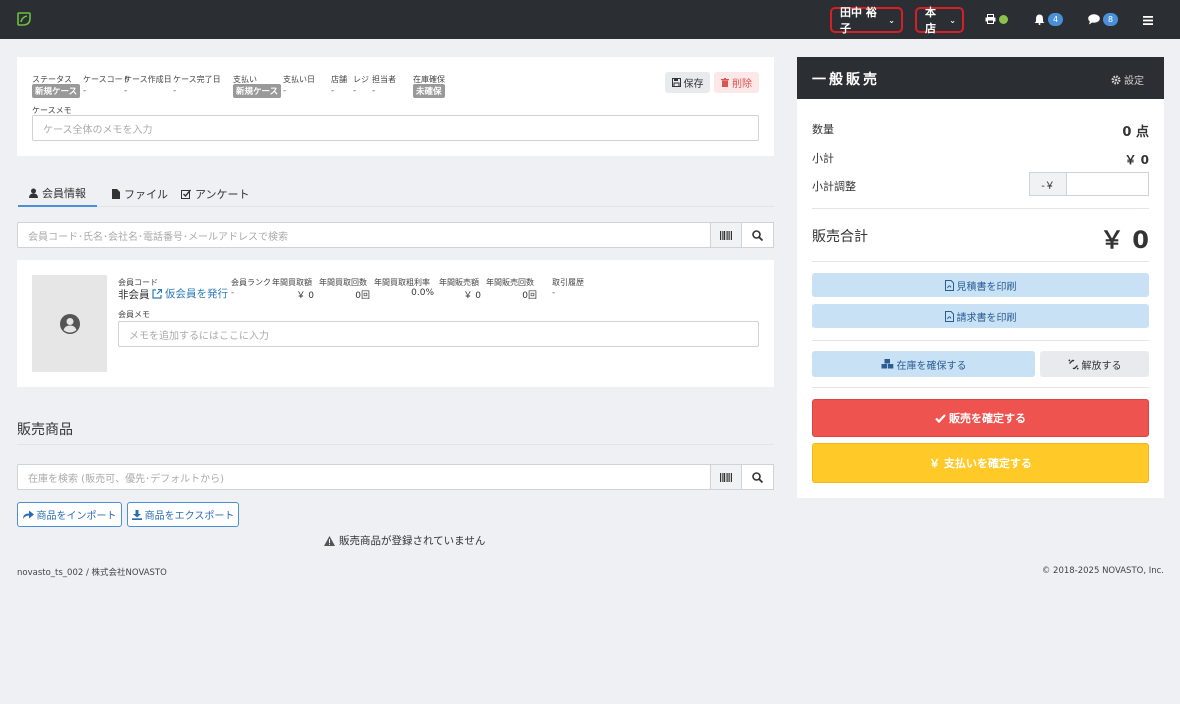 The width and height of the screenshot is (1180, 704). What do you see at coordinates (834, 186) in the screenshot?
I see `subtotal-adjust-label: 小計調整` at bounding box center [834, 186].